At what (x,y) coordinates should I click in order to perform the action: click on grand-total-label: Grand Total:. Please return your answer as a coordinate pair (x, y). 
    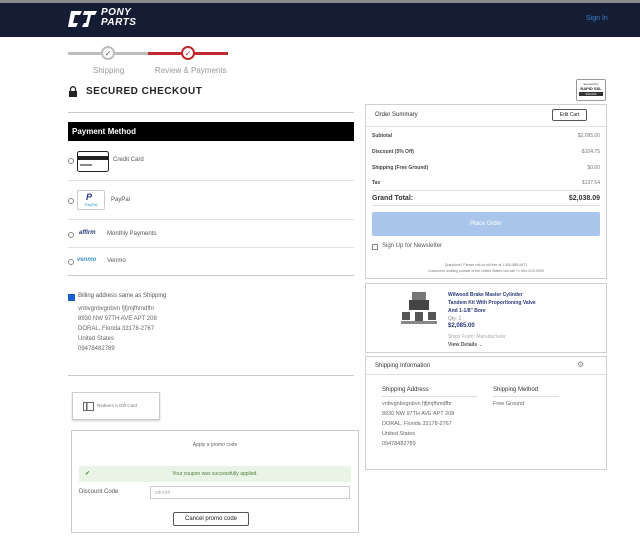
    Looking at the image, I should click on (393, 198).